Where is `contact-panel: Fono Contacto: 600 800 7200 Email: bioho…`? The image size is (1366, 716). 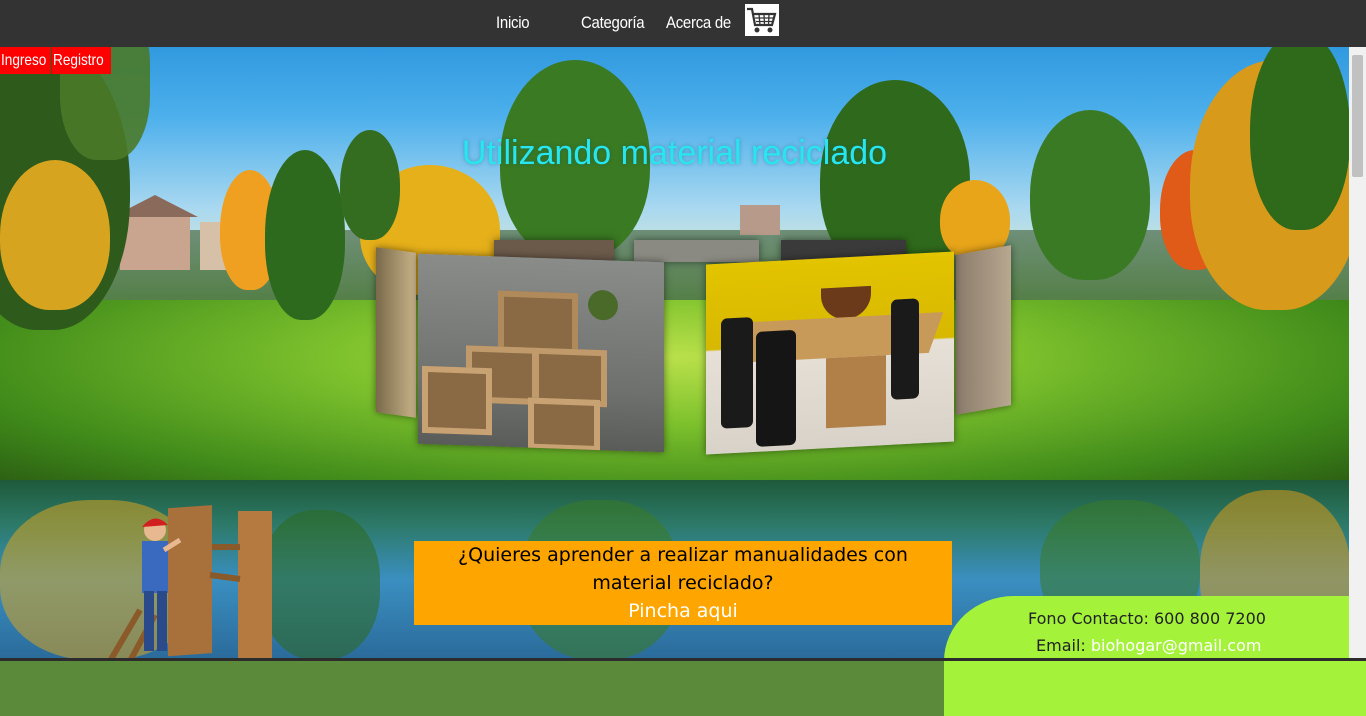
contact-panel: Fono Contacto: 600 800 7200 Email: bioho… is located at coordinates (1155, 656).